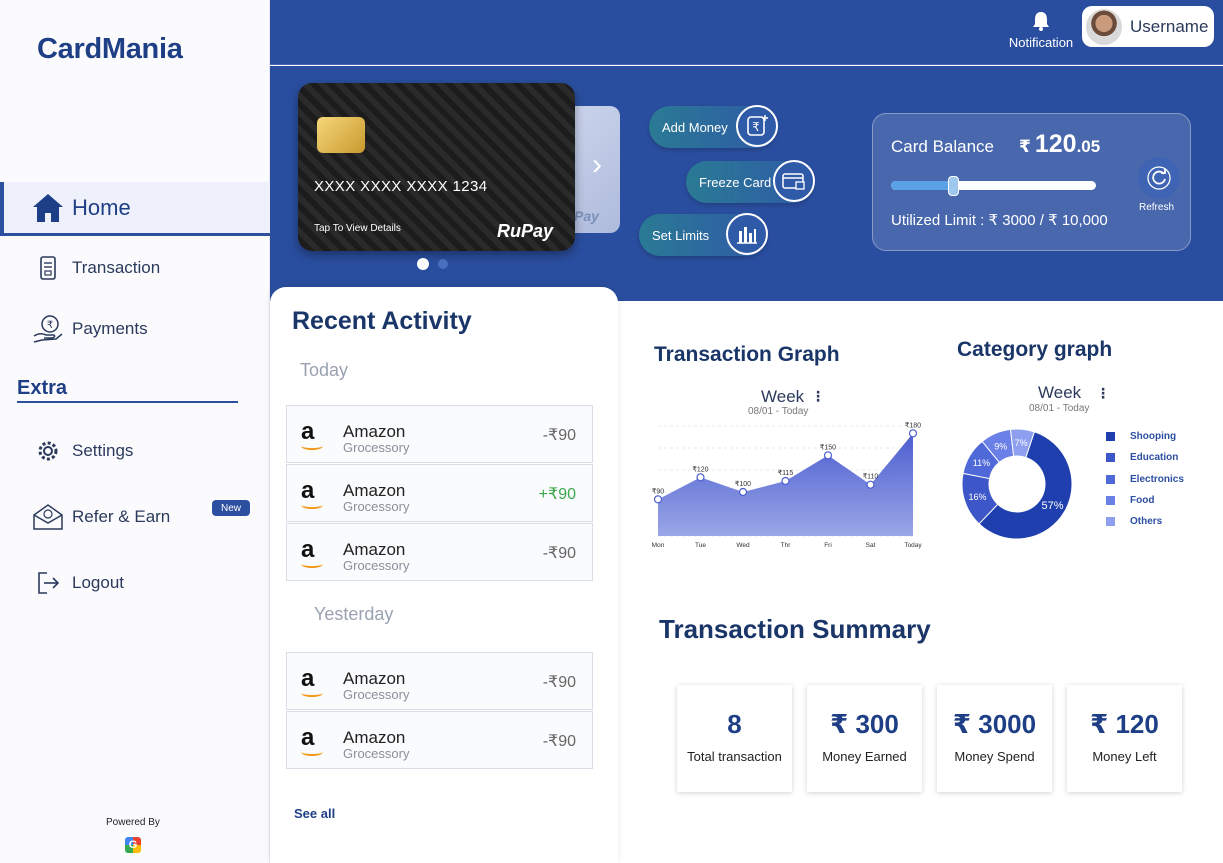  What do you see at coordinates (312, 682) in the screenshot?
I see `amazon-logo-icon: a` at bounding box center [312, 682].